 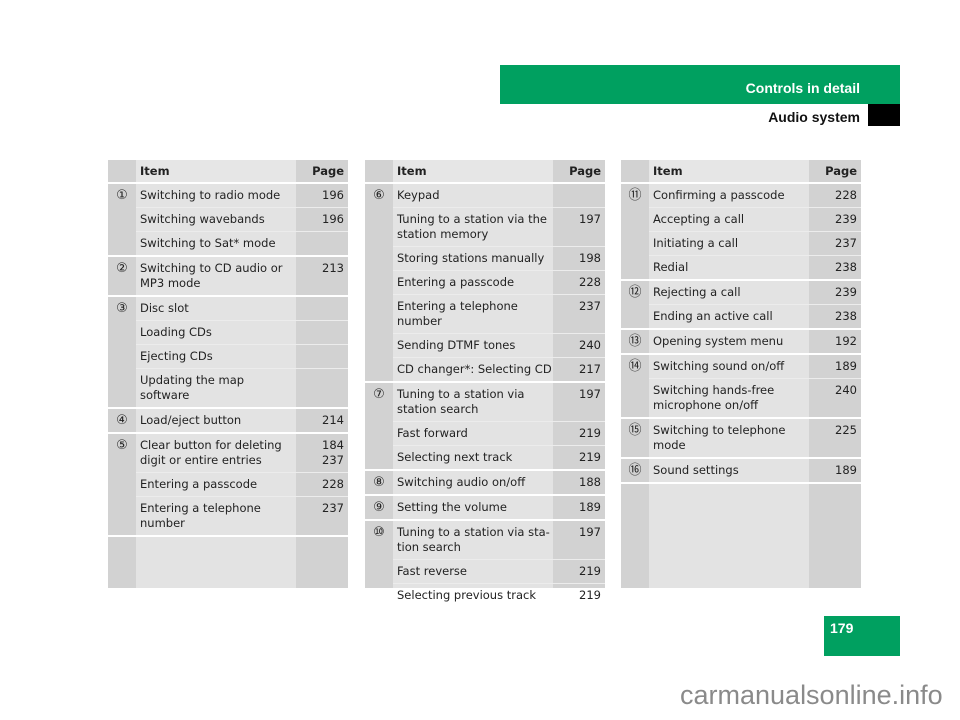 I want to click on subsection-title: Audio system, so click(x=814, y=117).